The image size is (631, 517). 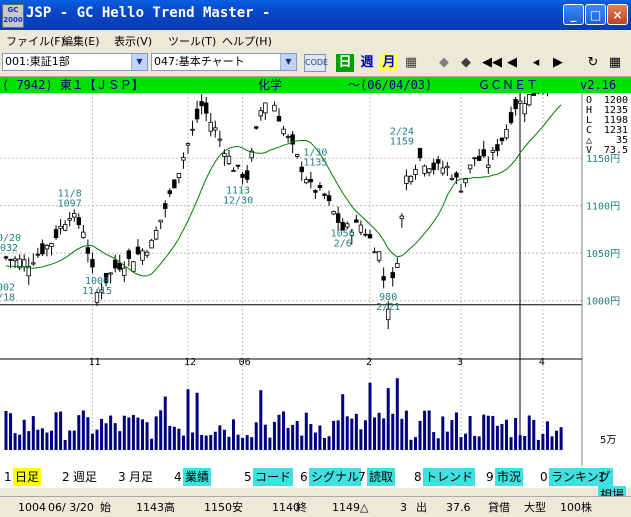 I want to click on fkey-9: 9市況, so click(x=504, y=477).